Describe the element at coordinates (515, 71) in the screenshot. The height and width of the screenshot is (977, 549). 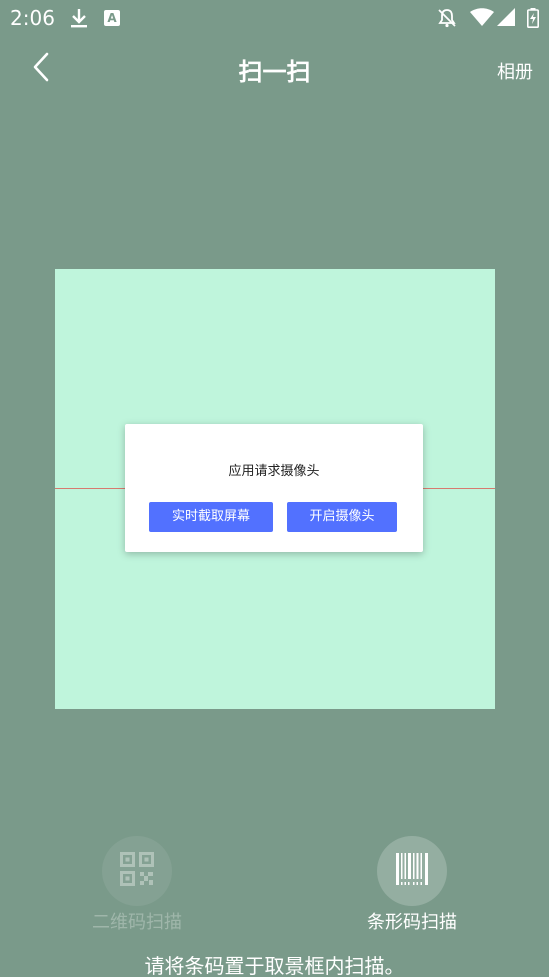
I see `album-button: 相册` at that location.